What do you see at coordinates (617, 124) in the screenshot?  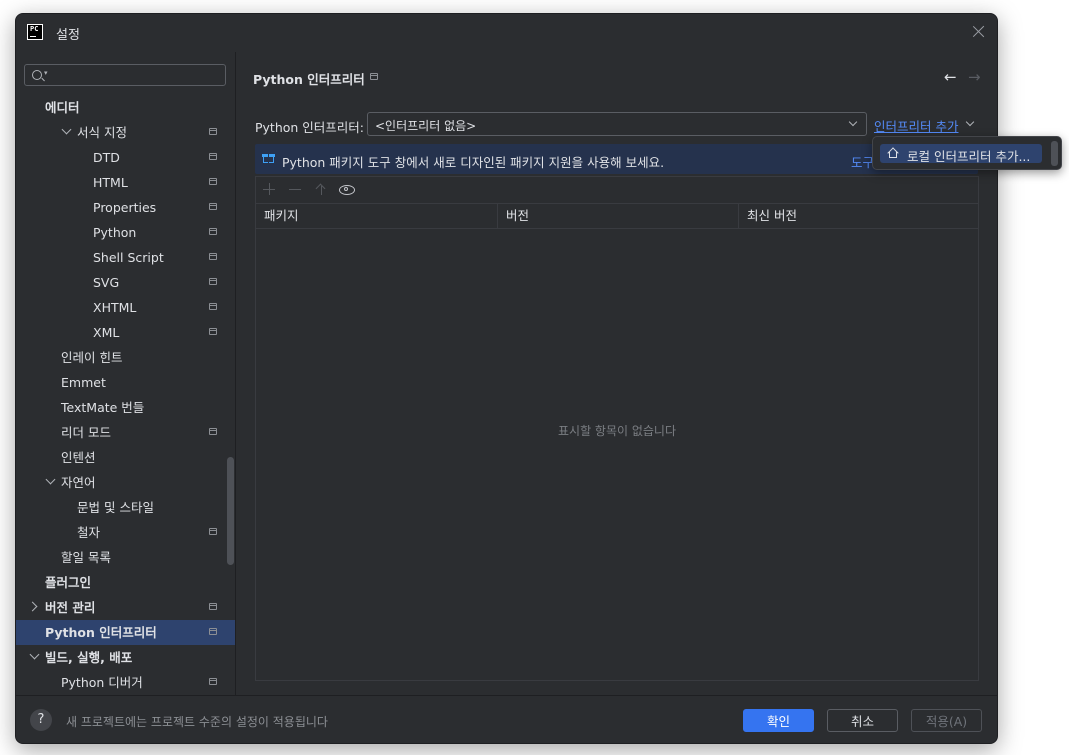 I see `interpreter-select: <인터프리터 없음>` at bounding box center [617, 124].